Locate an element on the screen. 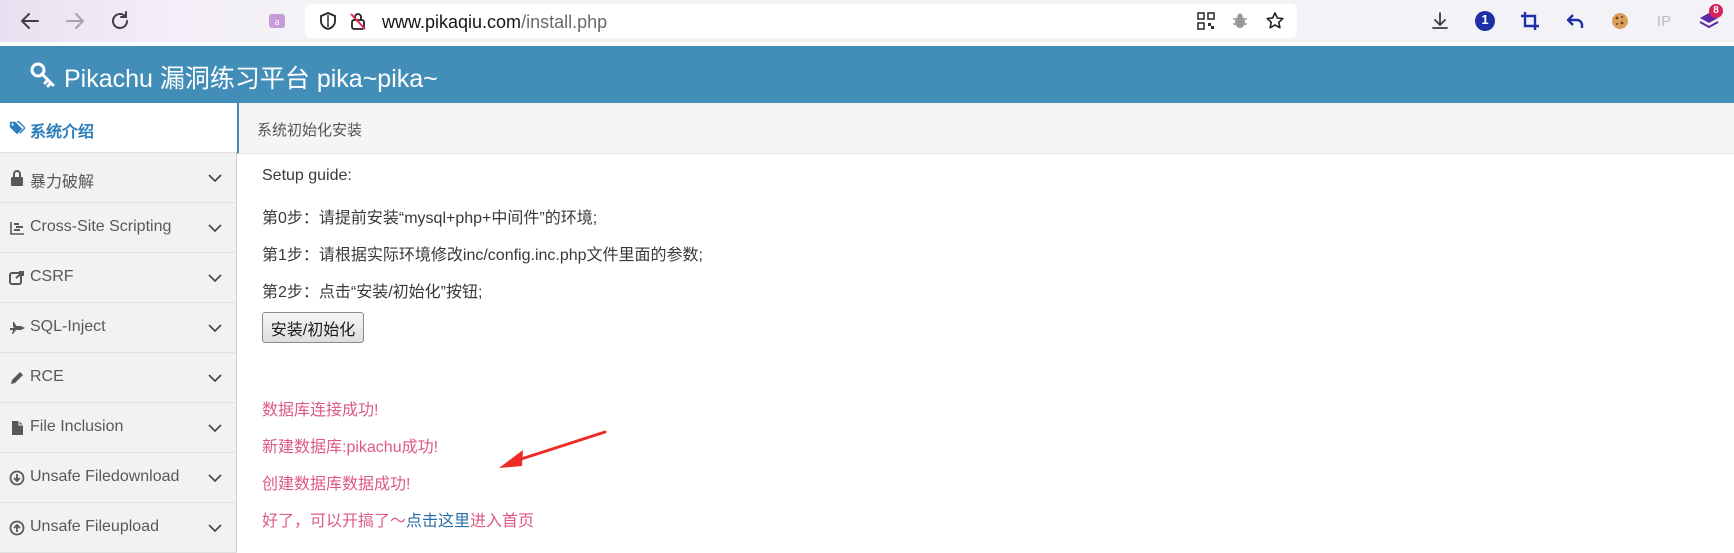 Image resolution: width=1734 pixels, height=553 pixels. file-icon is located at coordinates (17, 428).